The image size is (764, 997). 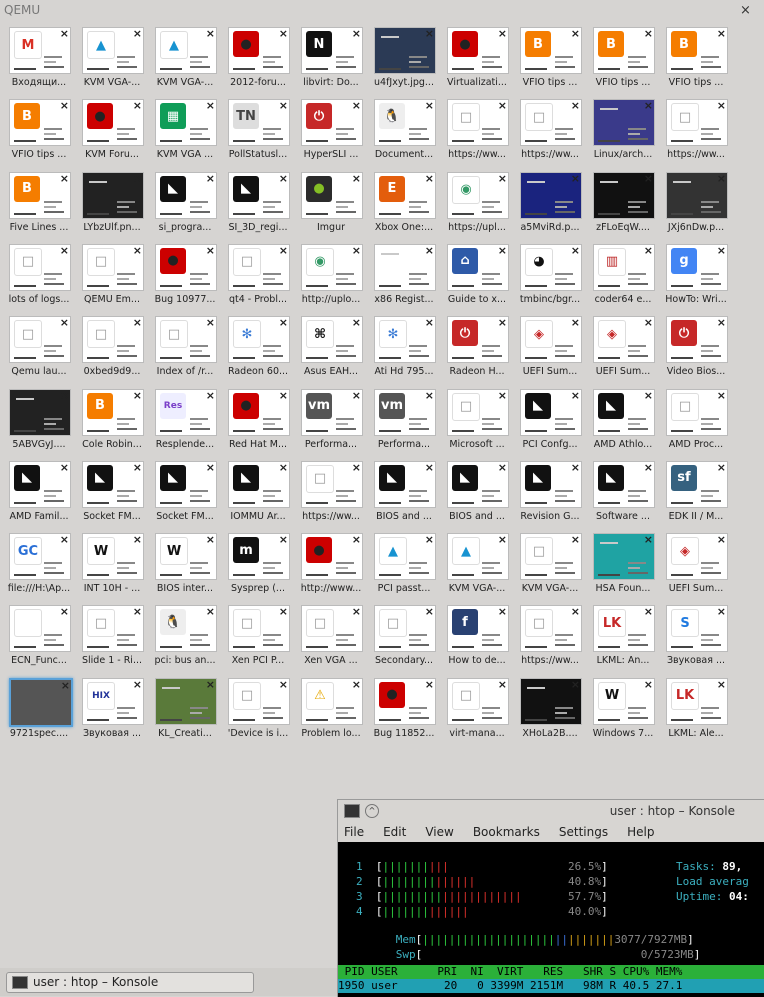 What do you see at coordinates (259, 123) in the screenshot?
I see `page-preview: TN ×` at bounding box center [259, 123].